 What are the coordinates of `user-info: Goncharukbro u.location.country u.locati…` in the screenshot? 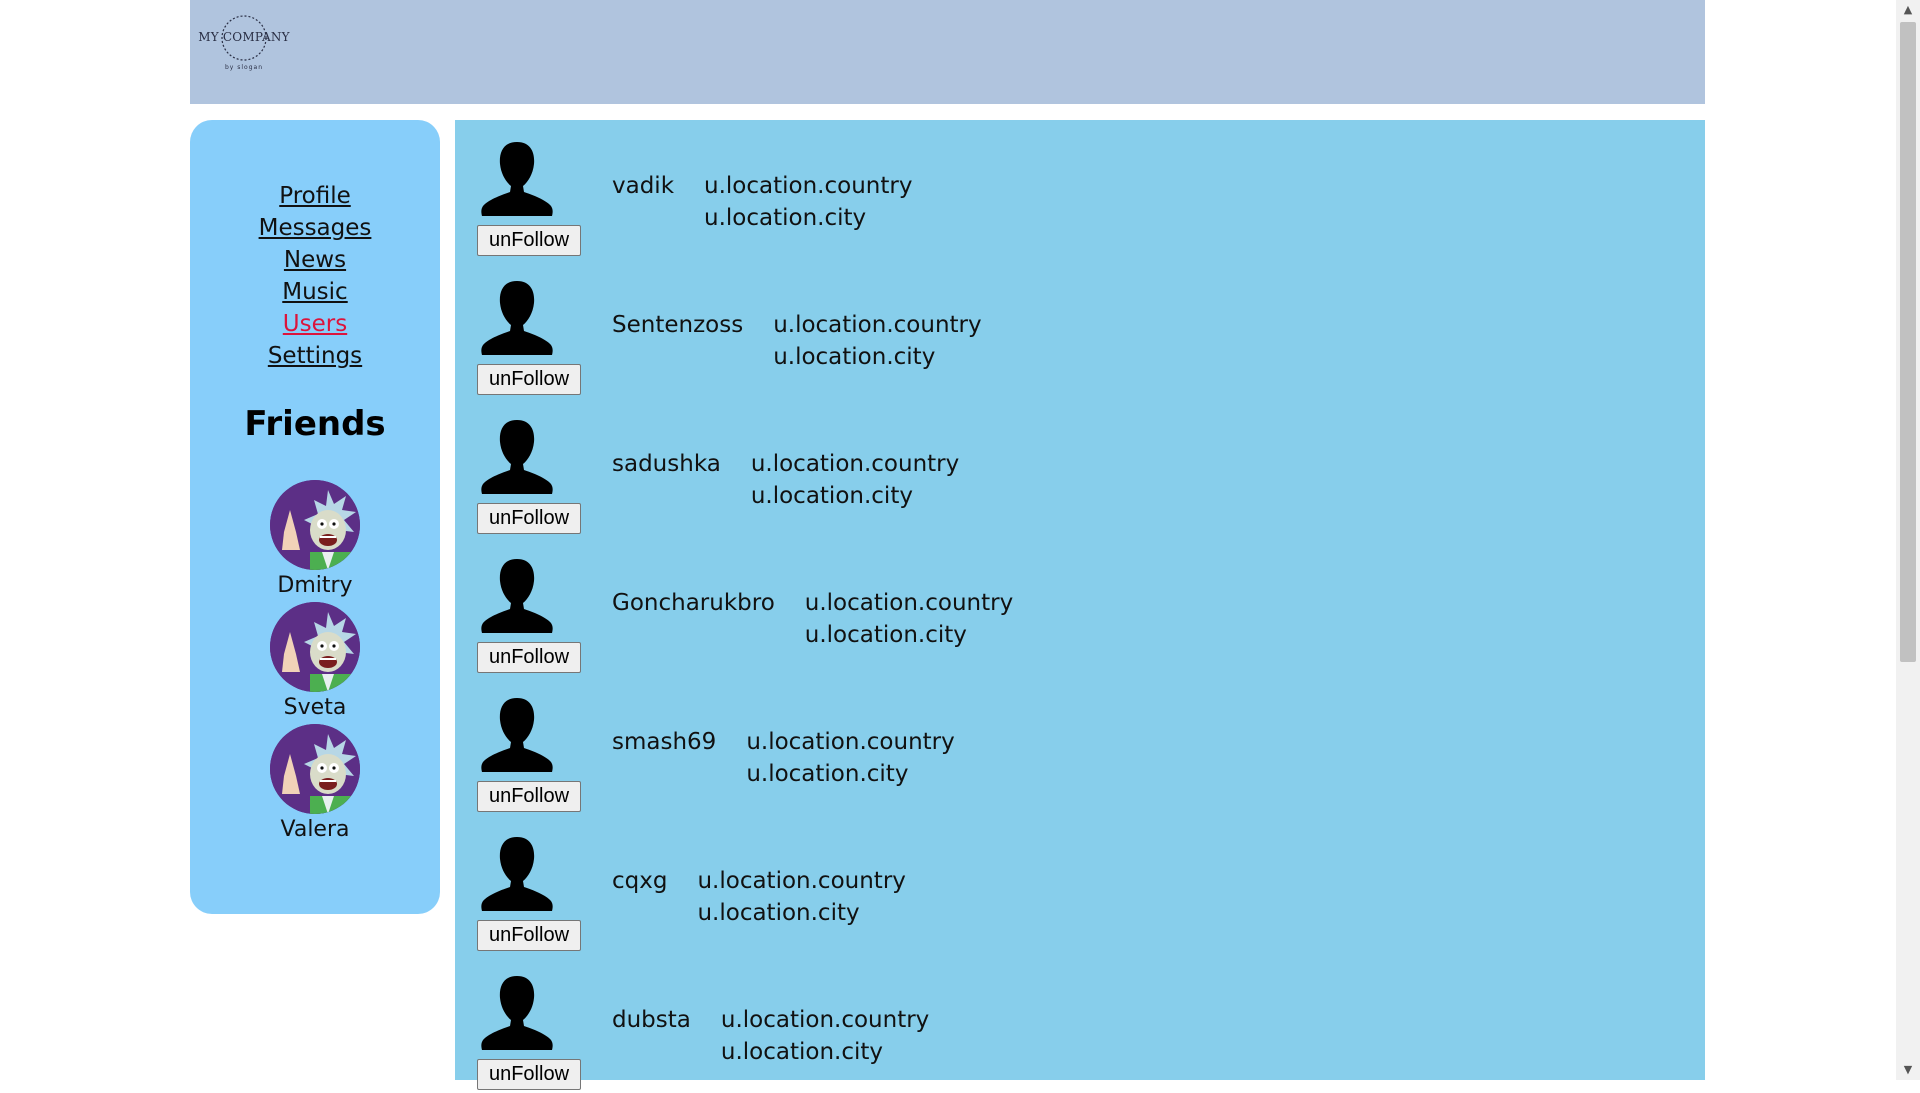 It's located at (812, 619).